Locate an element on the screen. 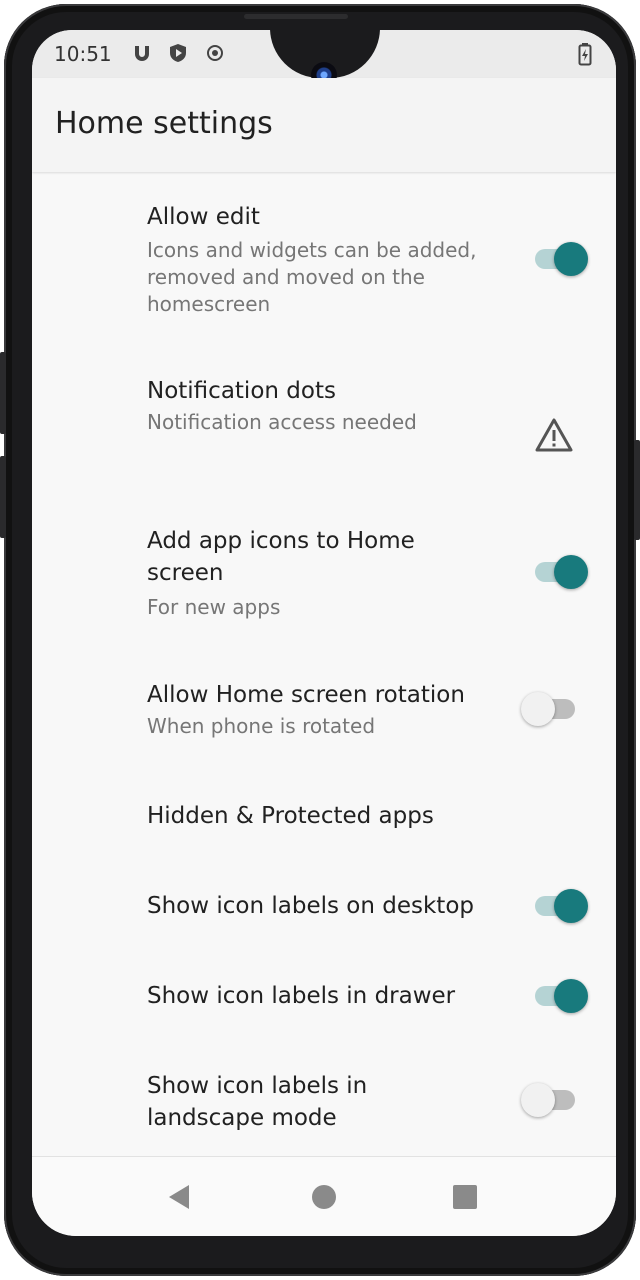  shield-icon is located at coordinates (178, 53).